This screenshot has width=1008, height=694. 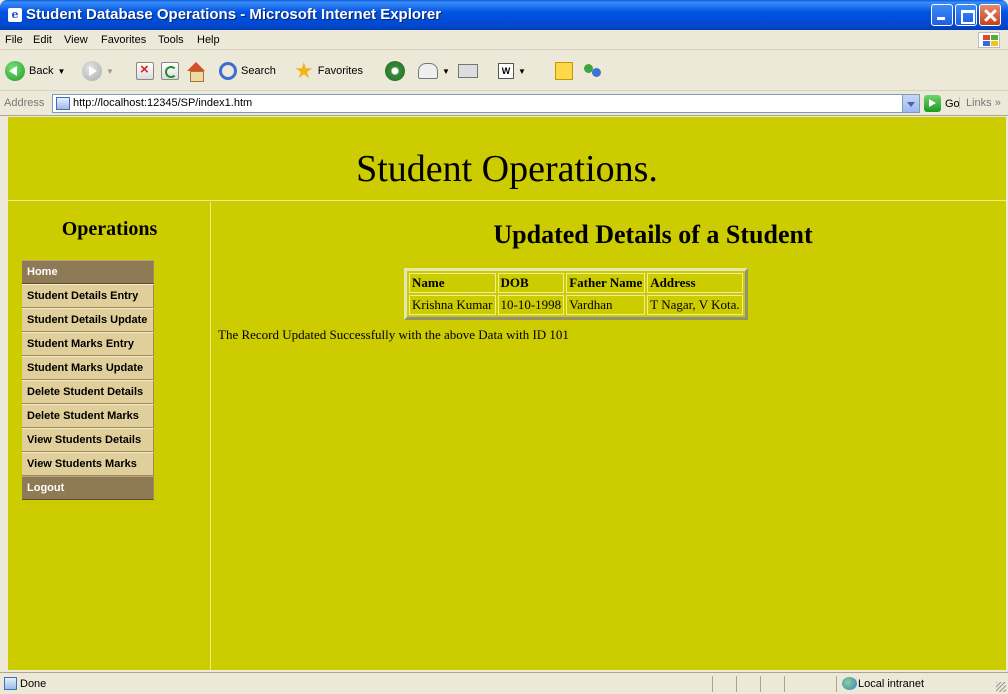 What do you see at coordinates (910, 103) in the screenshot?
I see `address-dropdown-icon` at bounding box center [910, 103].